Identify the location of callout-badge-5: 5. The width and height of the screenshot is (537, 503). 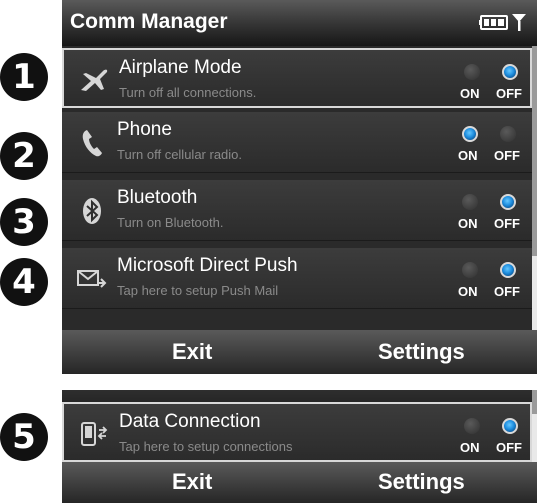
(24, 437).